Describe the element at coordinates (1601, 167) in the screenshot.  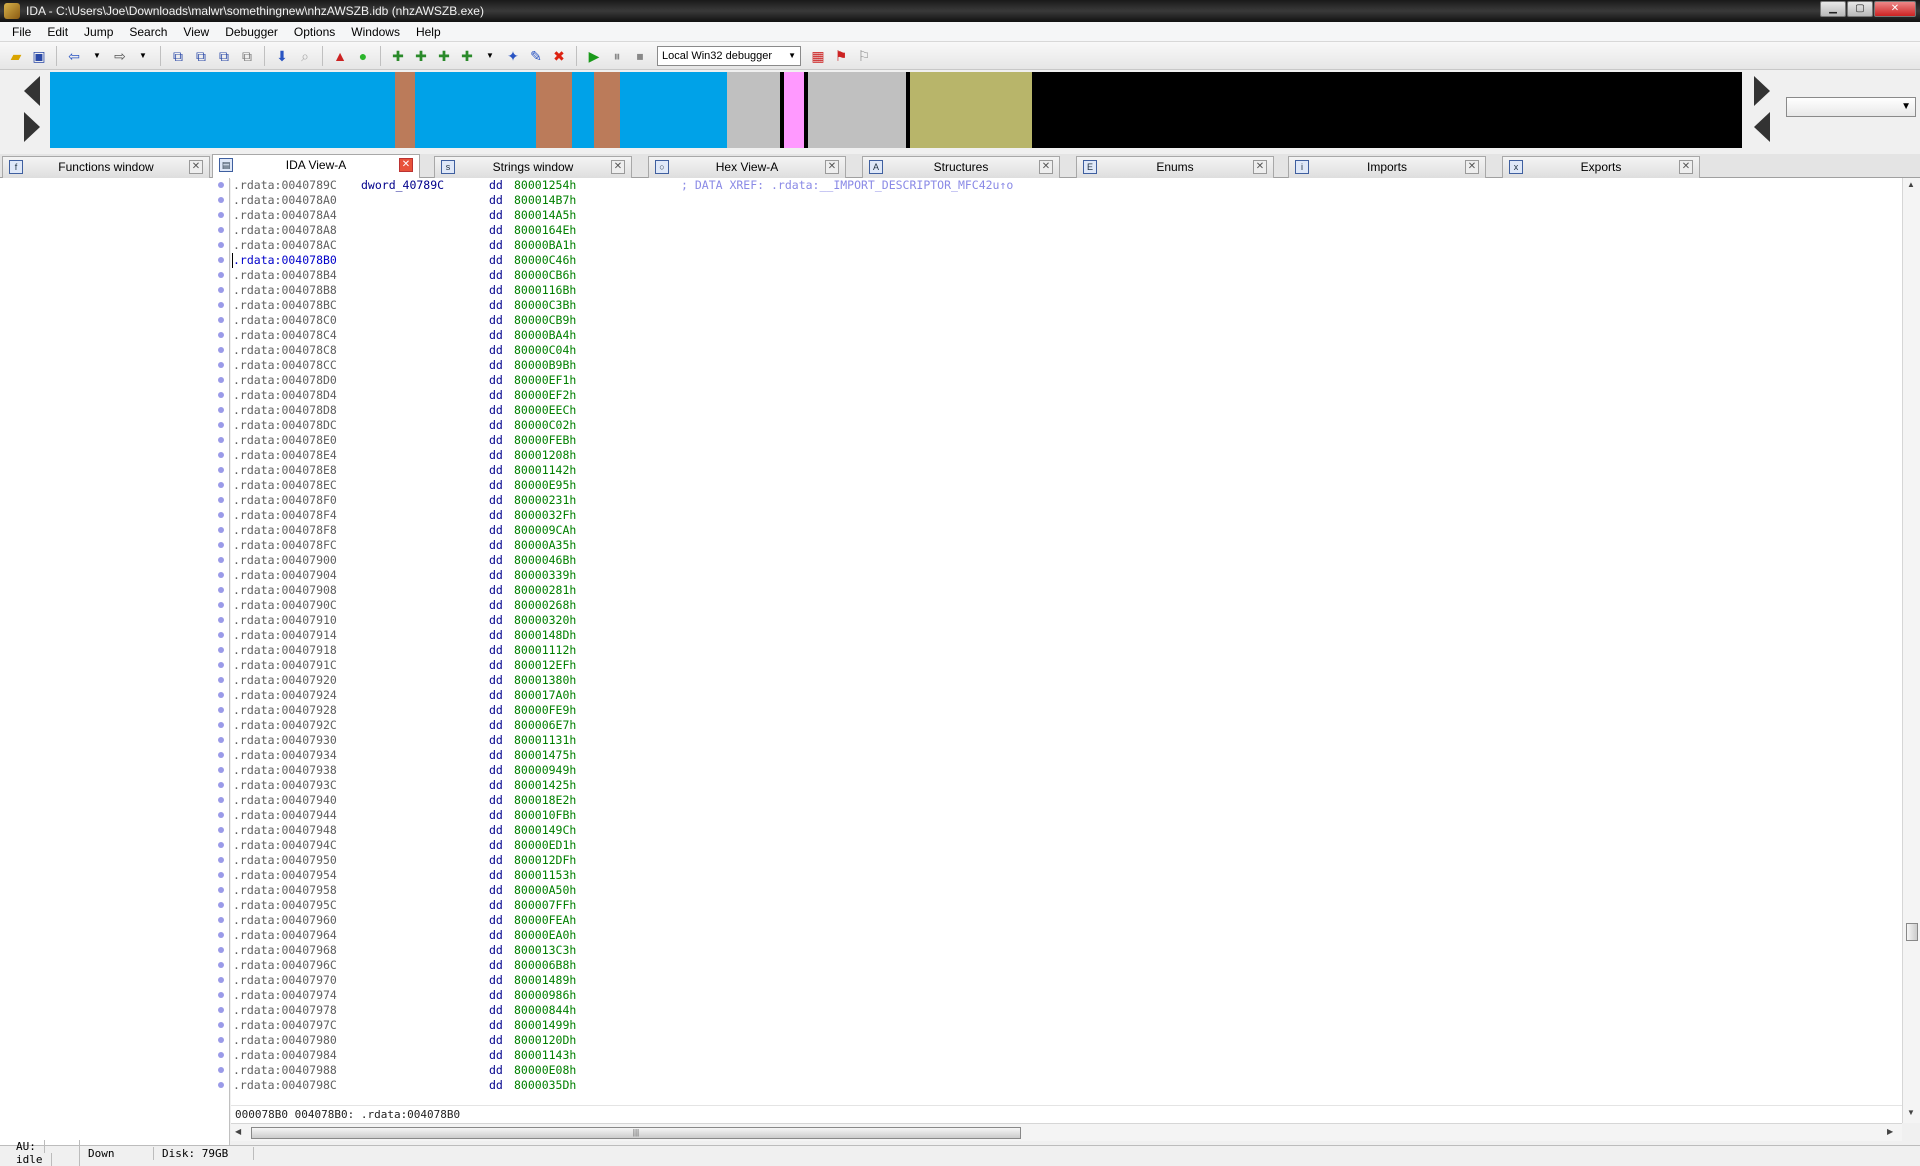
I see `tab-exports: x Exports ✕` at that location.